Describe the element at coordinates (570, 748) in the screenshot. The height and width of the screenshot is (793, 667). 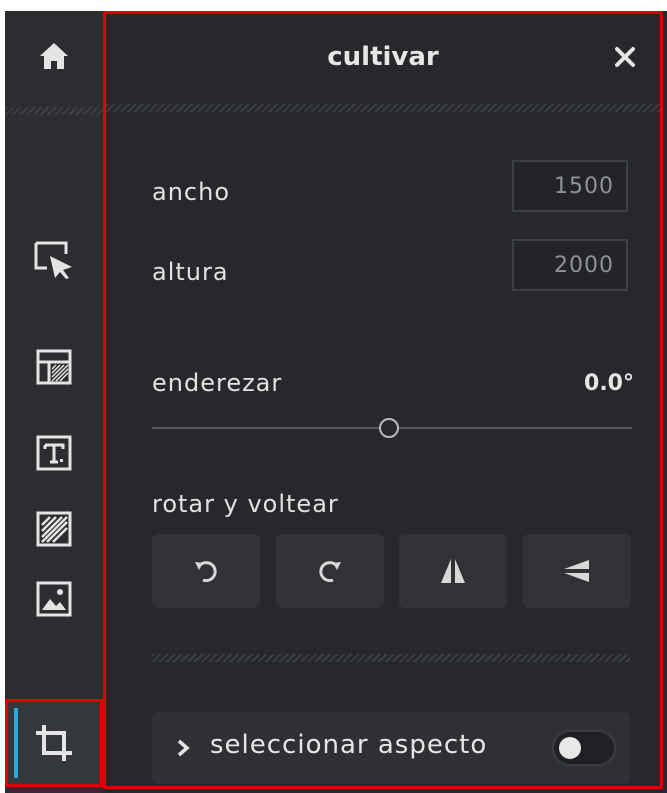
I see `toggle-knob` at that location.